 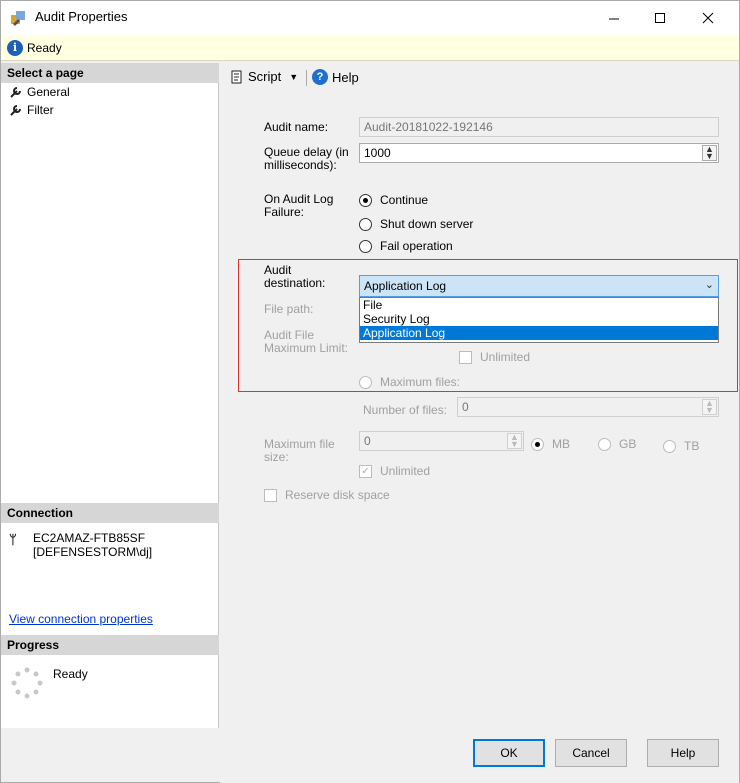 What do you see at coordinates (404, 200) in the screenshot?
I see `radio-continue-label: Continue` at bounding box center [404, 200].